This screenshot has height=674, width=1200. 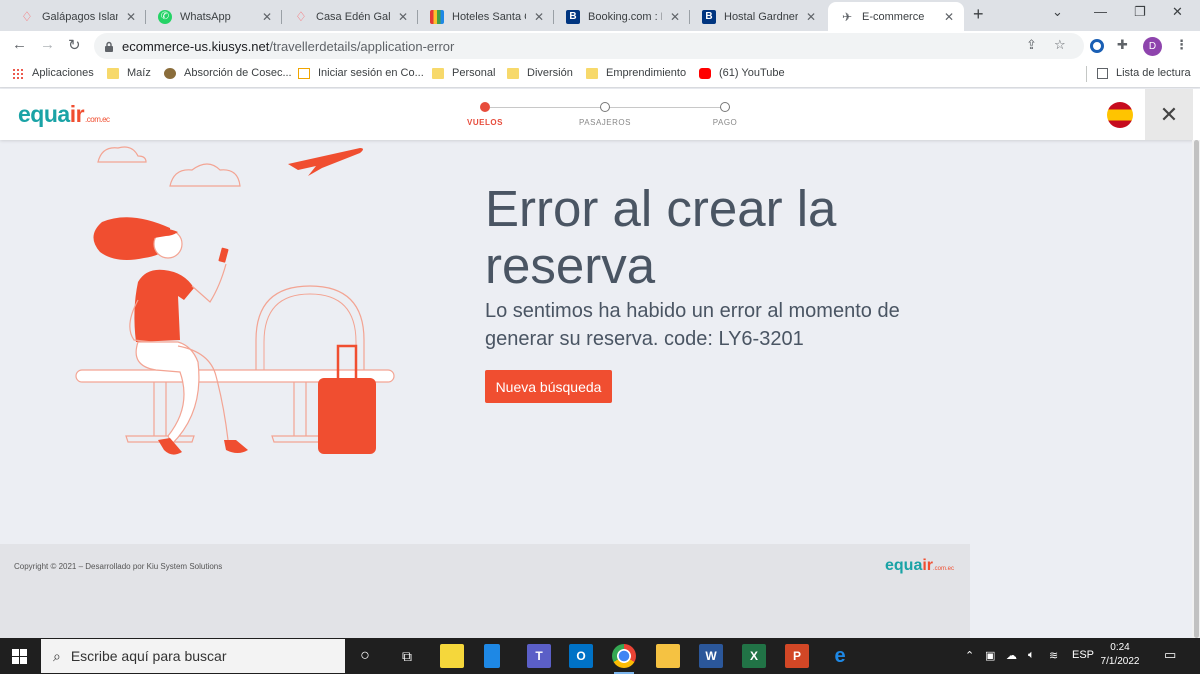 What do you see at coordinates (492, 656) in the screenshot?
I see `tablet-app-icon` at bounding box center [492, 656].